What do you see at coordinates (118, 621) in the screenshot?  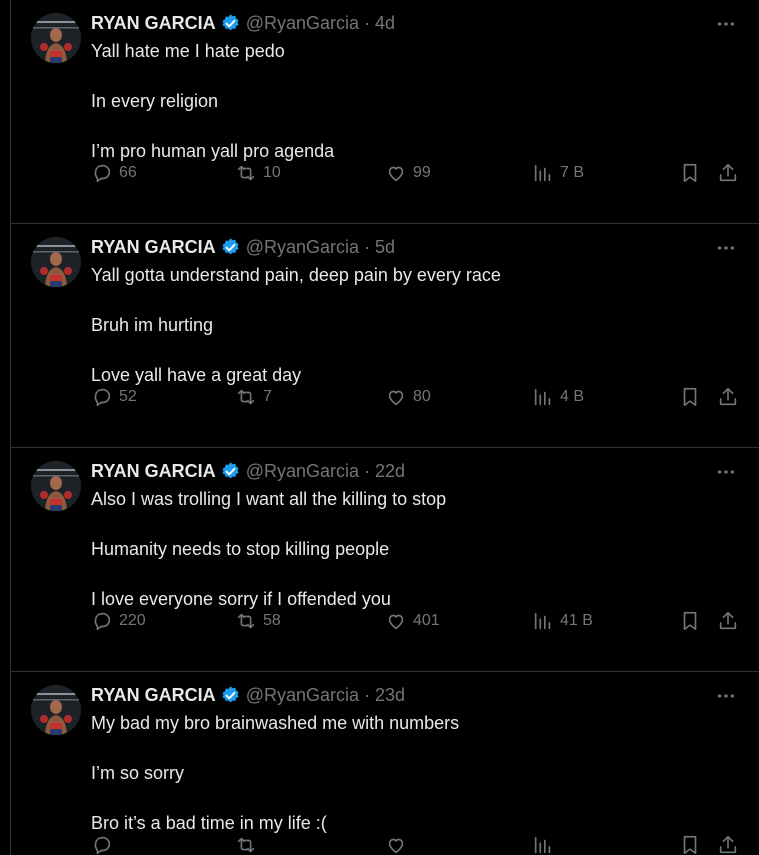 I see `reply-button: 220` at bounding box center [118, 621].